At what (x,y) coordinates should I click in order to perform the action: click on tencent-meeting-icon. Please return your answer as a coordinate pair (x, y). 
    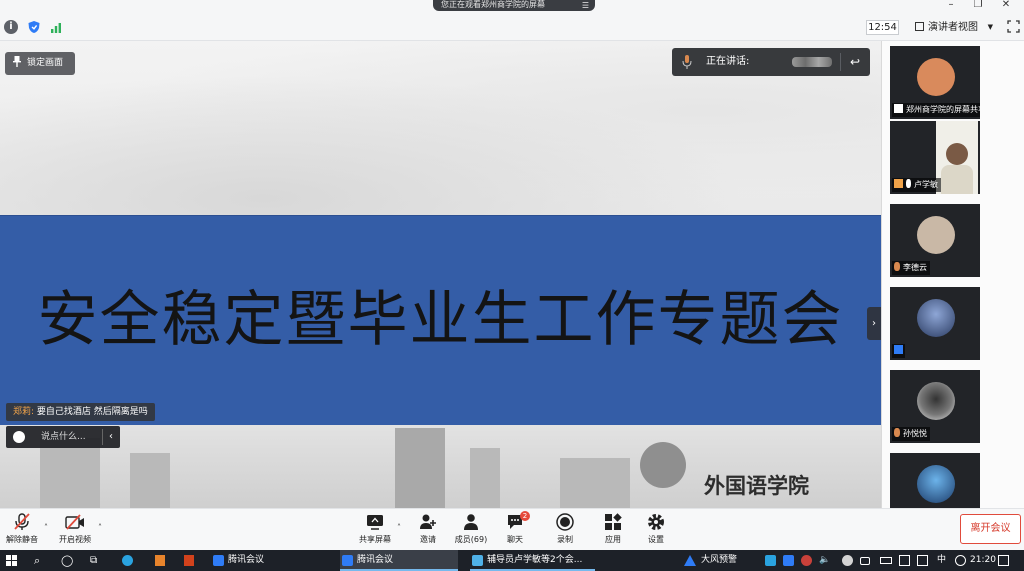
    Looking at the image, I should click on (347, 560).